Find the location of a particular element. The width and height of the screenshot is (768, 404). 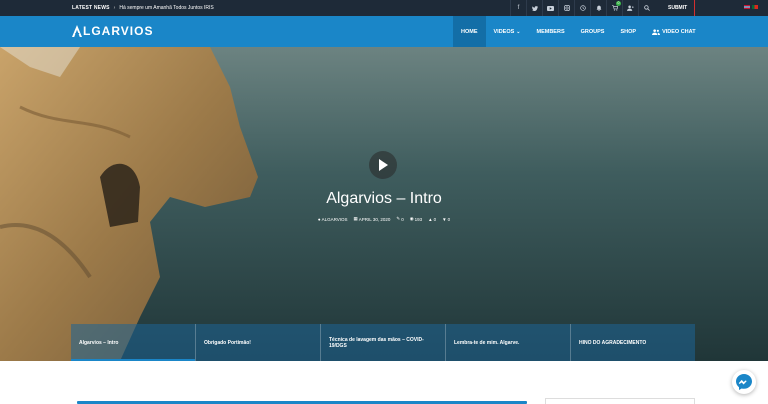

facebook-icon: f is located at coordinates (518, 8).